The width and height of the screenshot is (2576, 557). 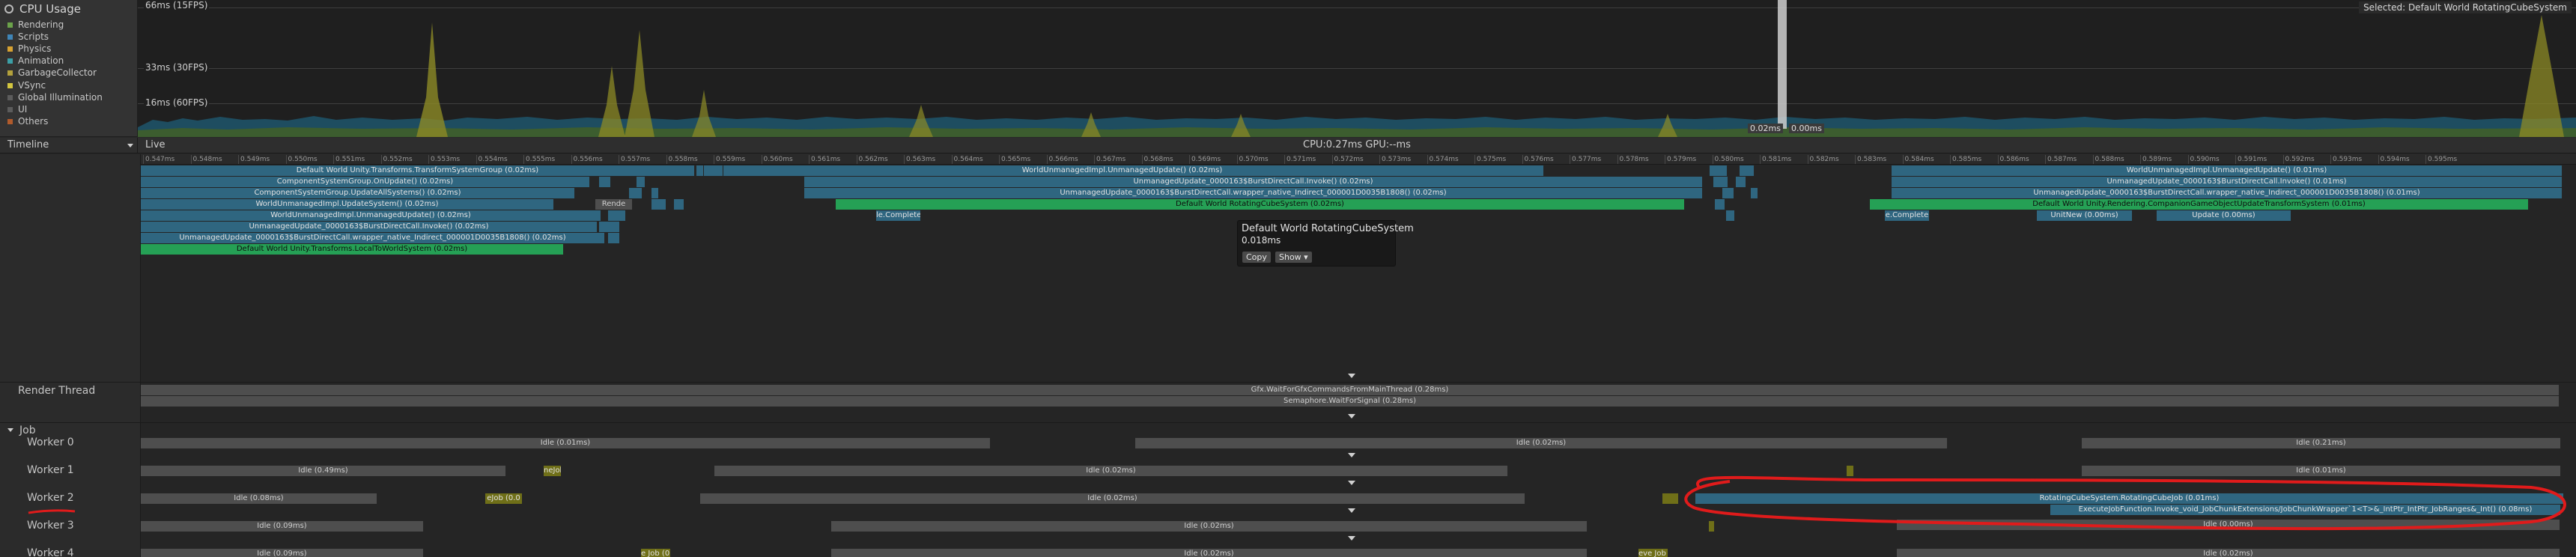 I want to click on render-thread-label: Render Thread, so click(x=56, y=391).